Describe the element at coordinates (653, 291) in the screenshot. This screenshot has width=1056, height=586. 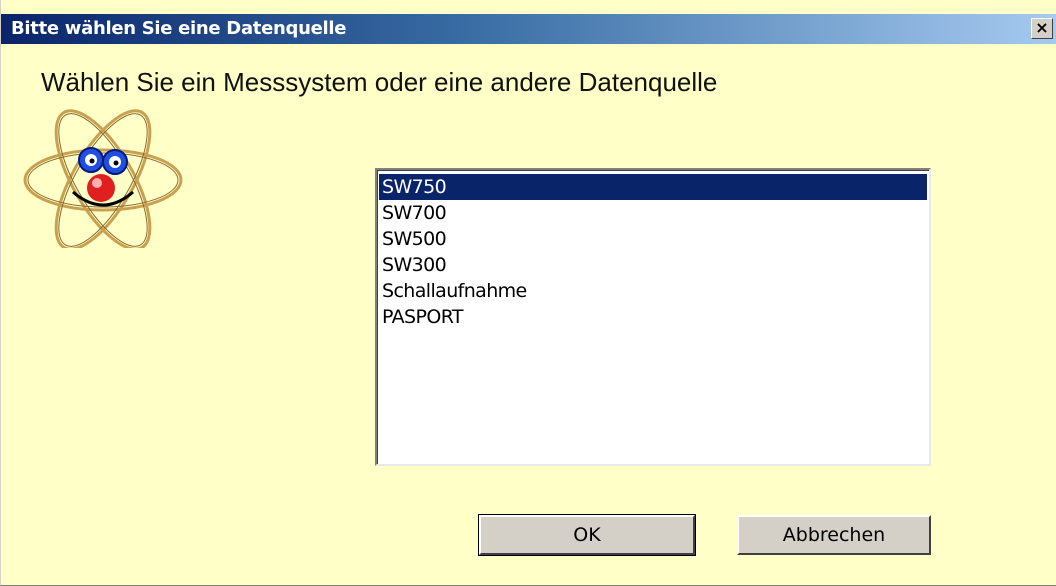
I see `list-item-schallaufnahme: Schallaufnahme` at that location.